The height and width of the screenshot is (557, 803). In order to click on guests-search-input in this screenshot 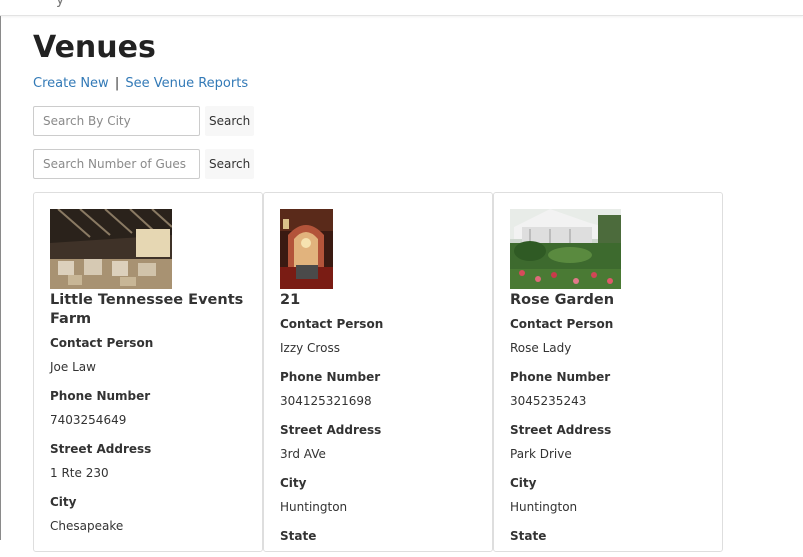, I will do `click(116, 164)`.